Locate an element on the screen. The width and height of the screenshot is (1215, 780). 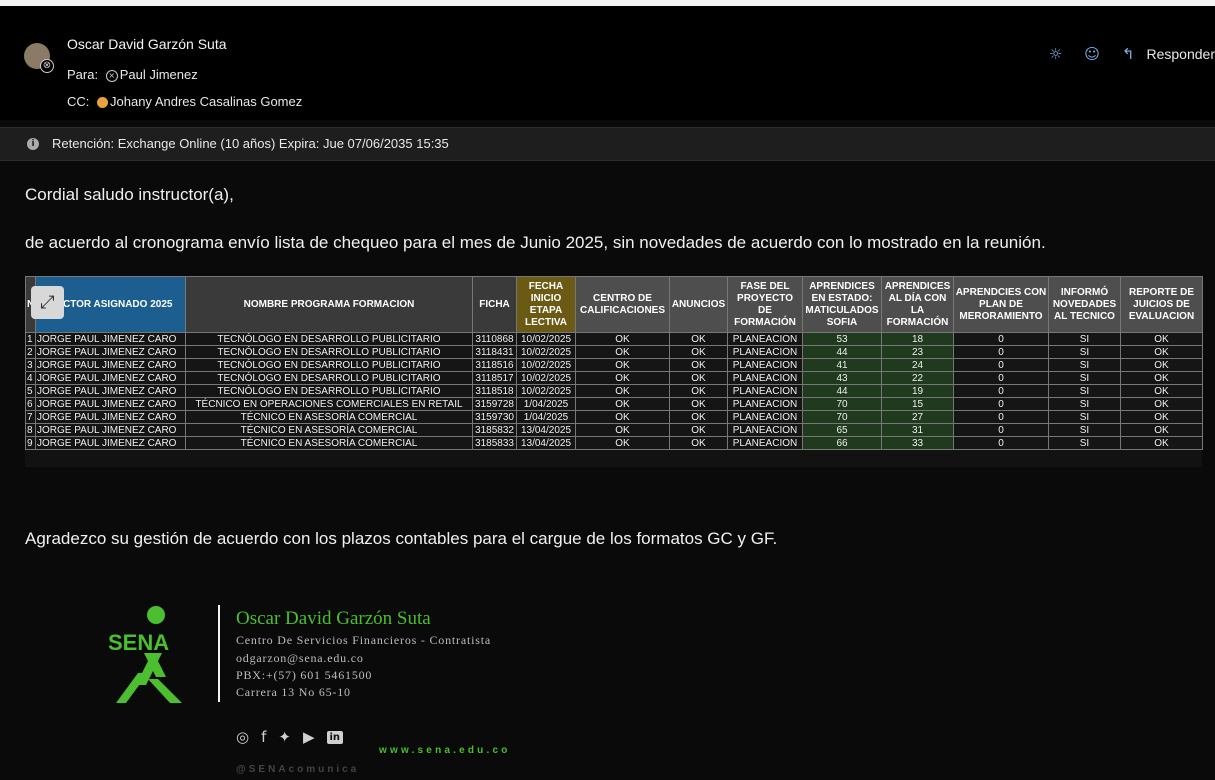
cell-ficha: 3185832 is located at coordinates (494, 430).